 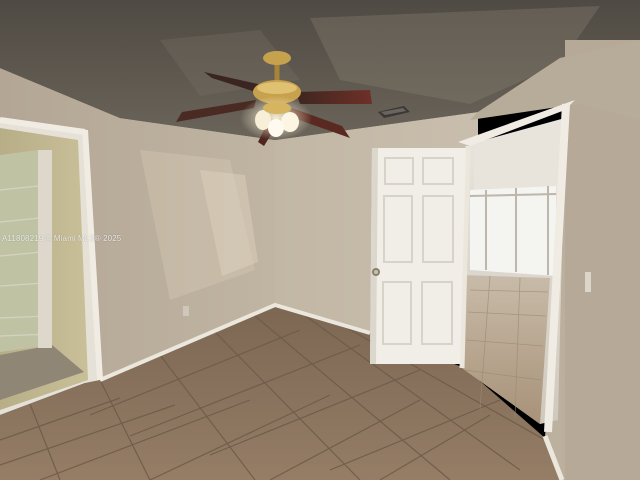 What do you see at coordinates (186, 311) in the screenshot?
I see `outlet` at bounding box center [186, 311].